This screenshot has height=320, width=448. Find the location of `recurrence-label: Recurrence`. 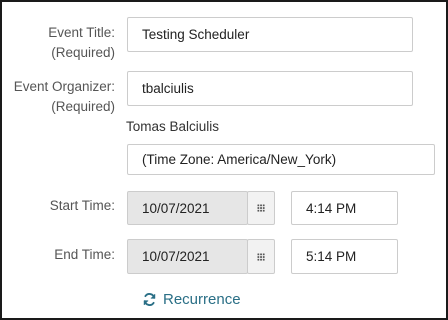

recurrence-label: Recurrence is located at coordinates (202, 299).